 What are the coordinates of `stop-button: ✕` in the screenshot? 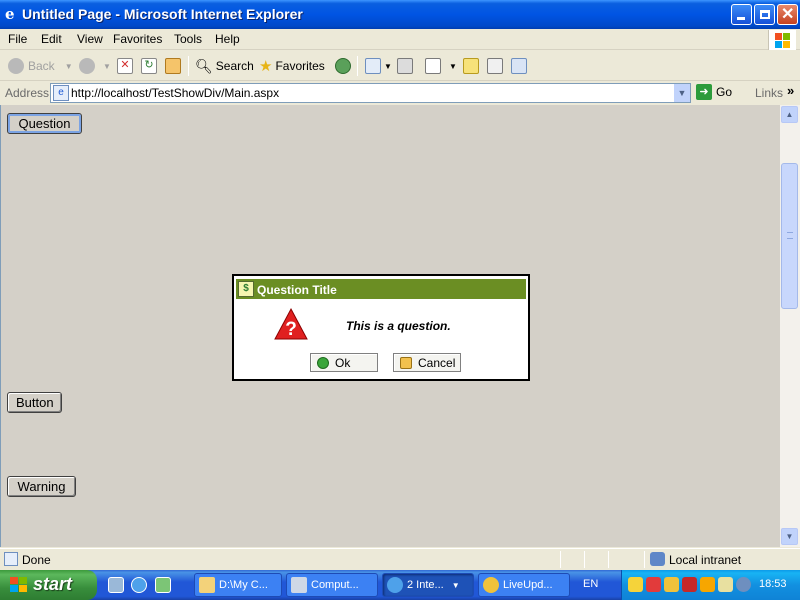 It's located at (125, 66).